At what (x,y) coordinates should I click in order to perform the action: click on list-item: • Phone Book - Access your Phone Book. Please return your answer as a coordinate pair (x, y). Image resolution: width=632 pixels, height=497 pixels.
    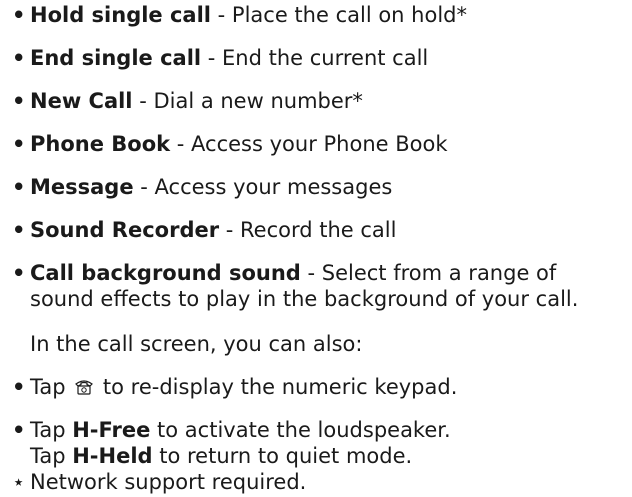
    Looking at the image, I should click on (230, 144).